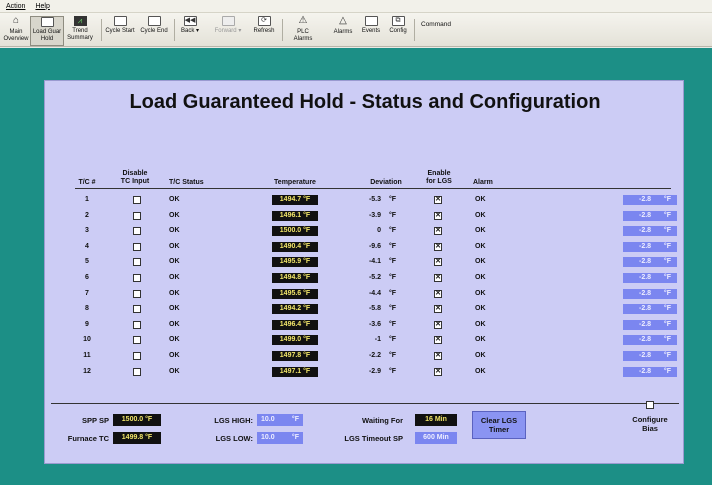 The width and height of the screenshot is (712, 485). Describe the element at coordinates (374, 199) in the screenshot. I see `deviation-value: -5.3` at that location.